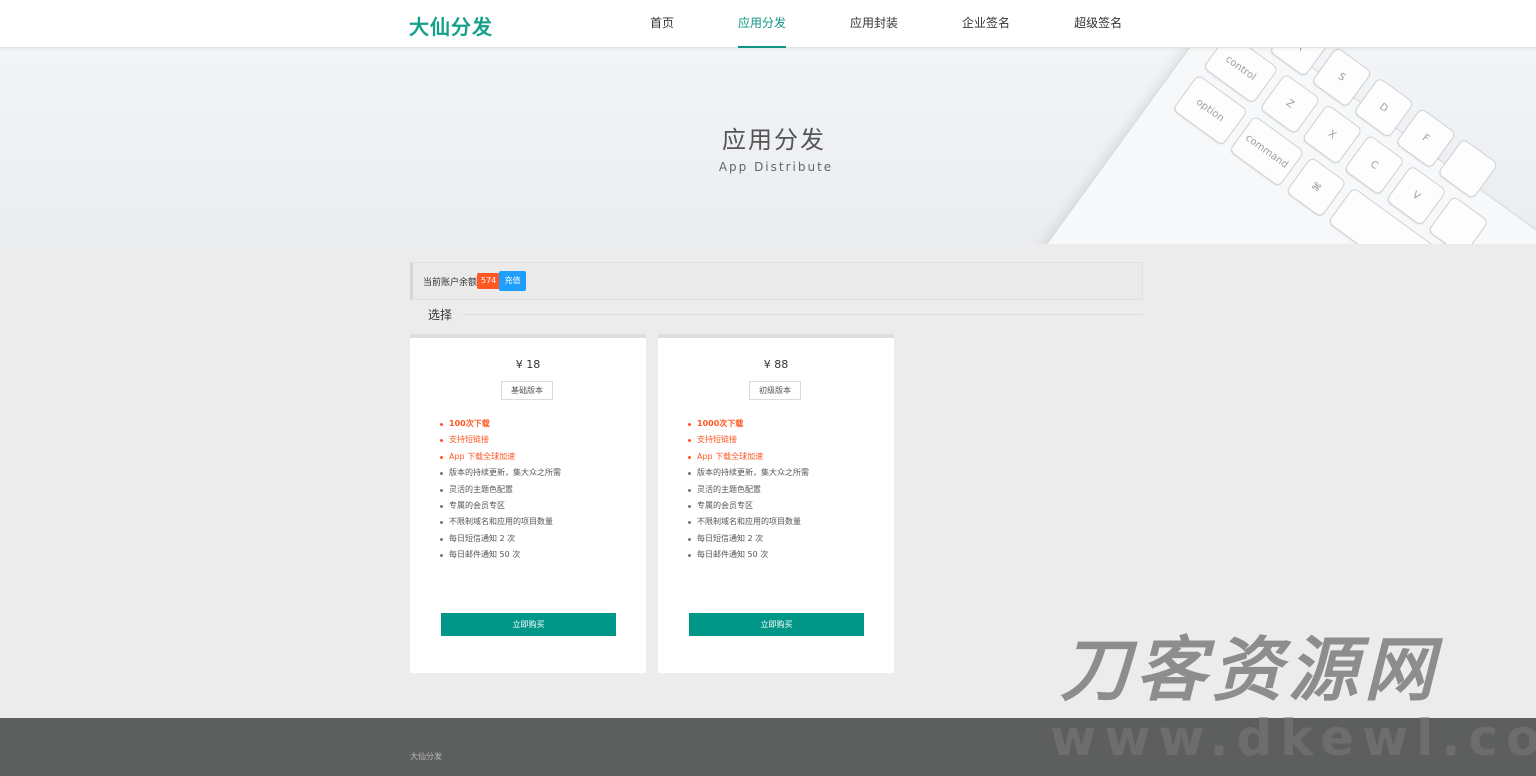  I want to click on plan-price: ¥ 88, so click(776, 364).